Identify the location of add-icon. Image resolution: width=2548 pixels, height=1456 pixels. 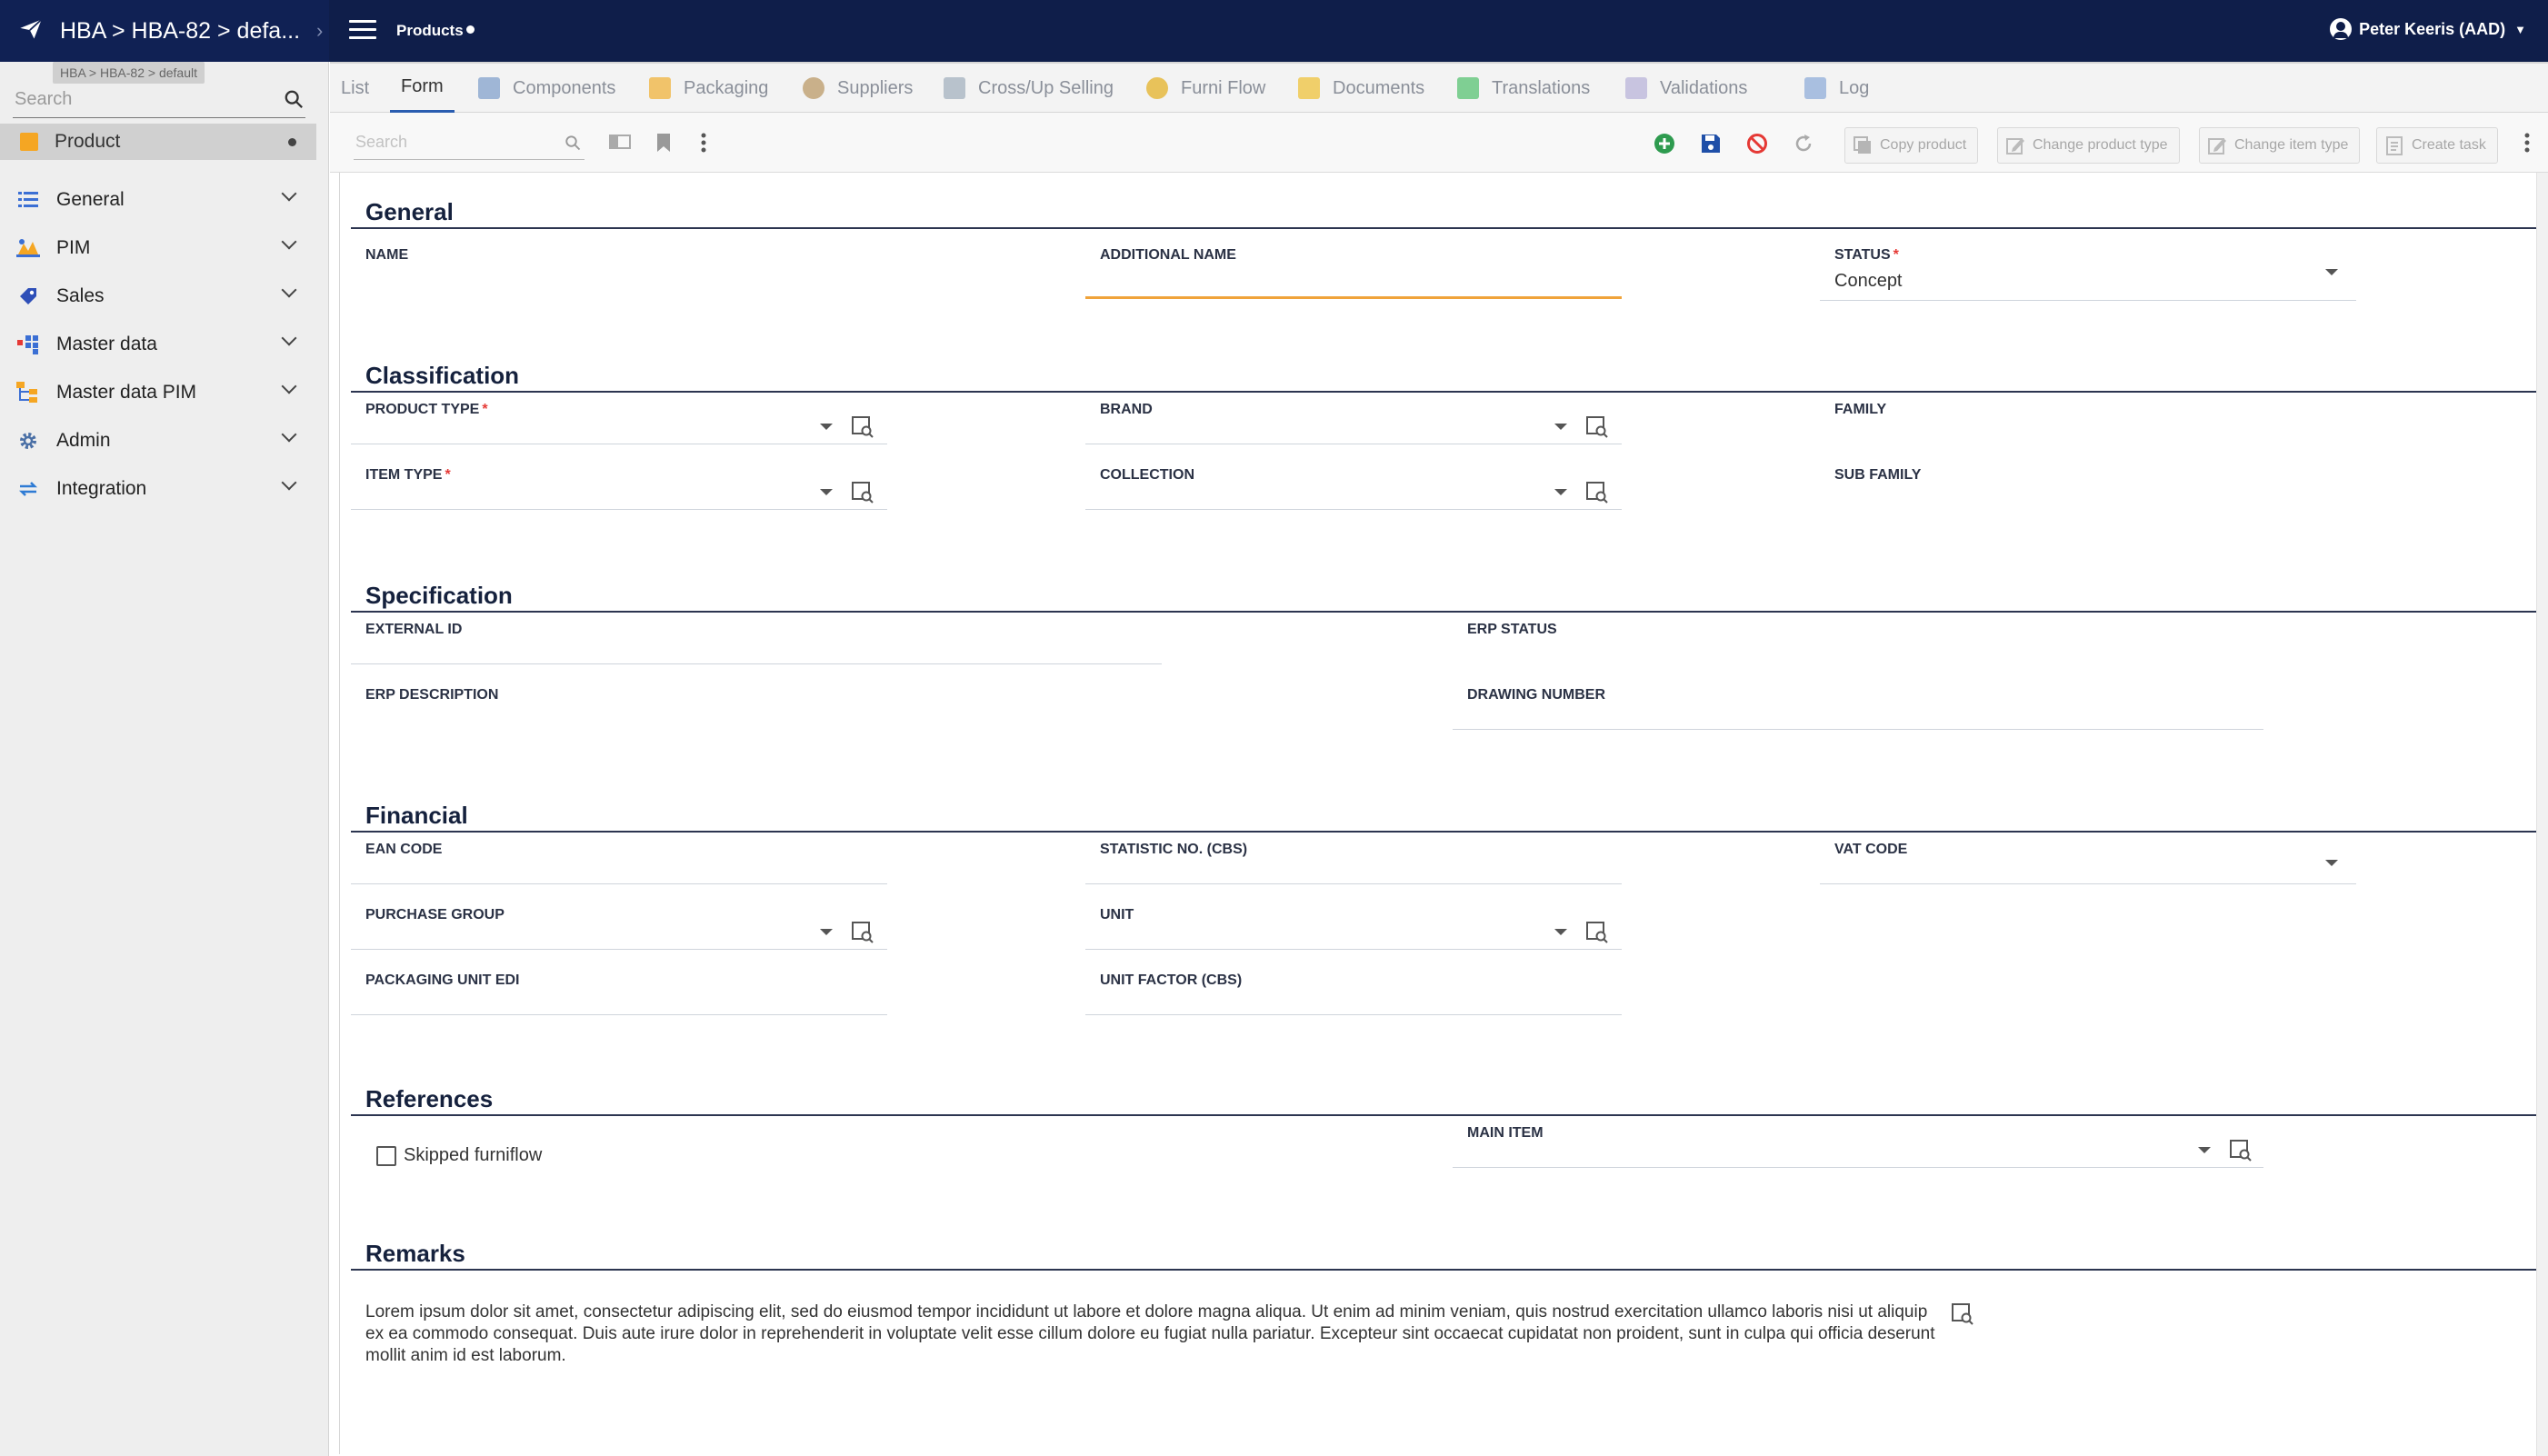
(1664, 146).